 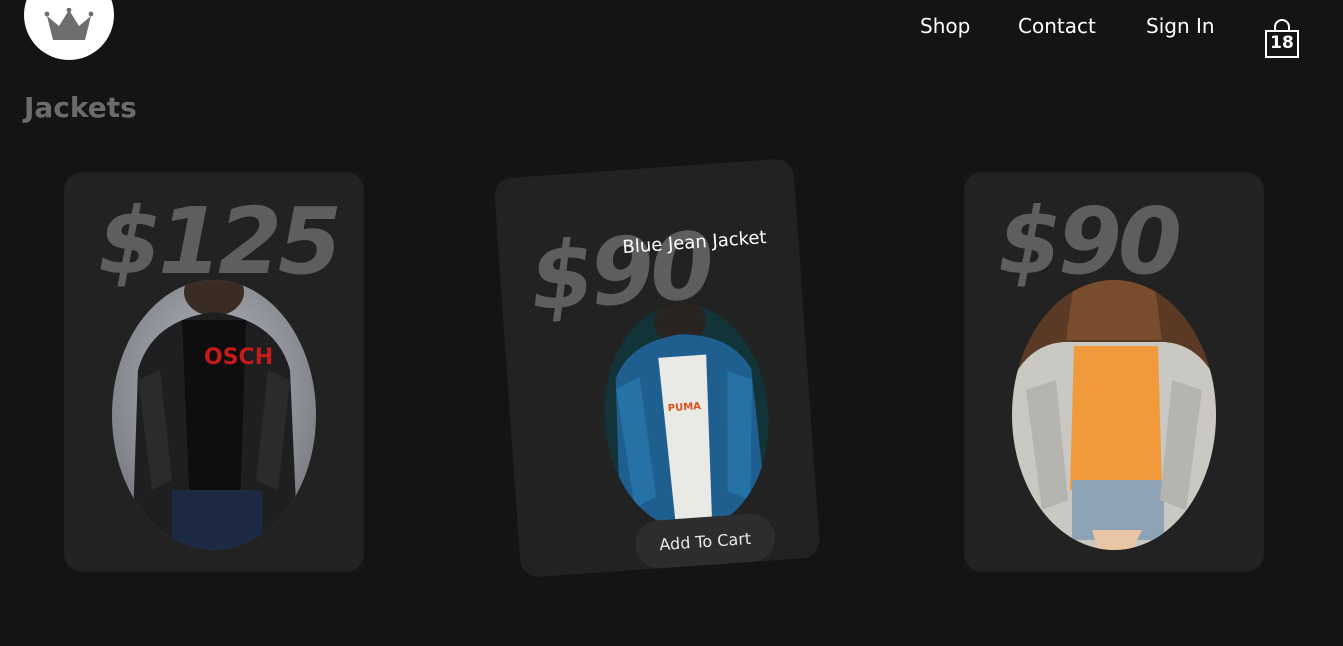 What do you see at coordinates (1180, 26) in the screenshot?
I see `nav-sign-in-link: Sign In` at bounding box center [1180, 26].